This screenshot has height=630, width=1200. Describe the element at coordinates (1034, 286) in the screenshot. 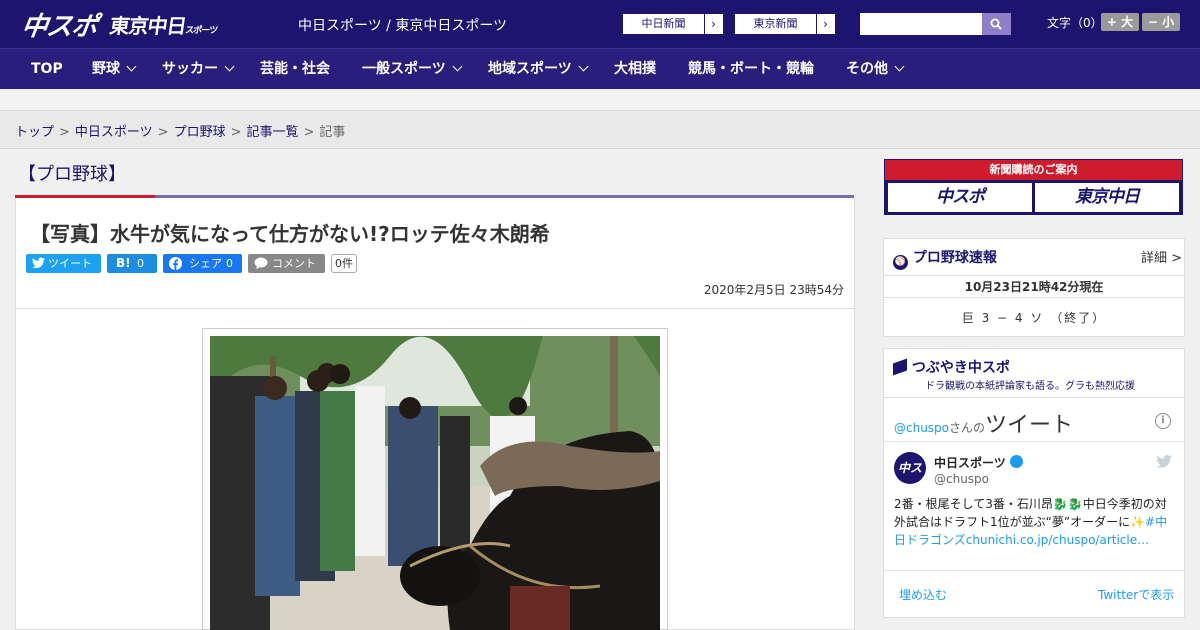

I see `scores-timestamp: 10月23日21時42分現在` at that location.